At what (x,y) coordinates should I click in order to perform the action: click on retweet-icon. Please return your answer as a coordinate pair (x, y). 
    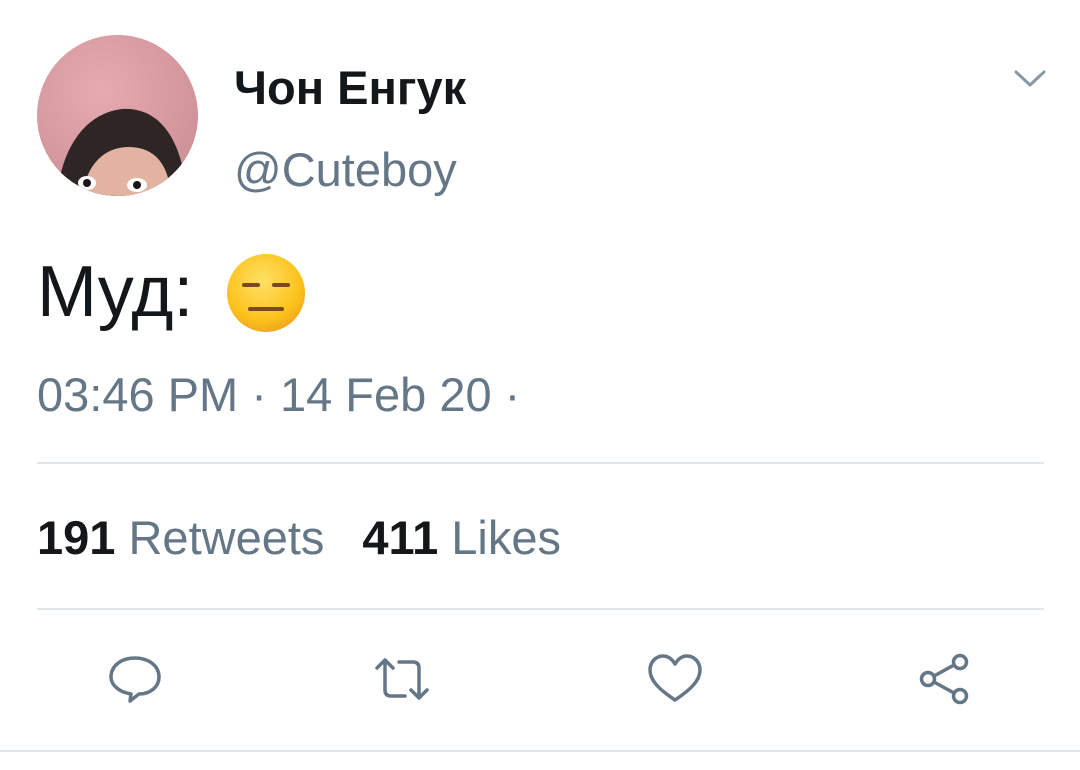
    Looking at the image, I should click on (402, 679).